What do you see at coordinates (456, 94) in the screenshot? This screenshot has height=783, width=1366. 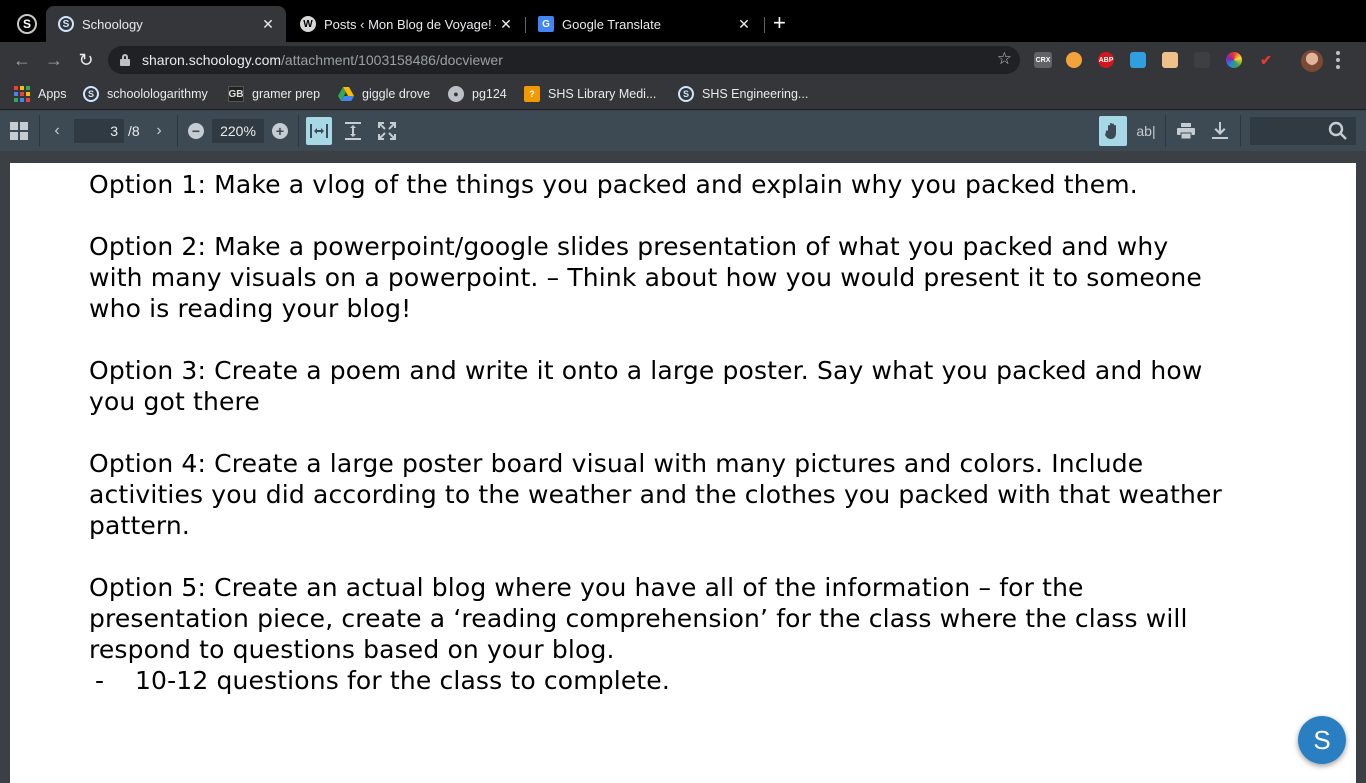 I see `globe-icon: ●` at bounding box center [456, 94].